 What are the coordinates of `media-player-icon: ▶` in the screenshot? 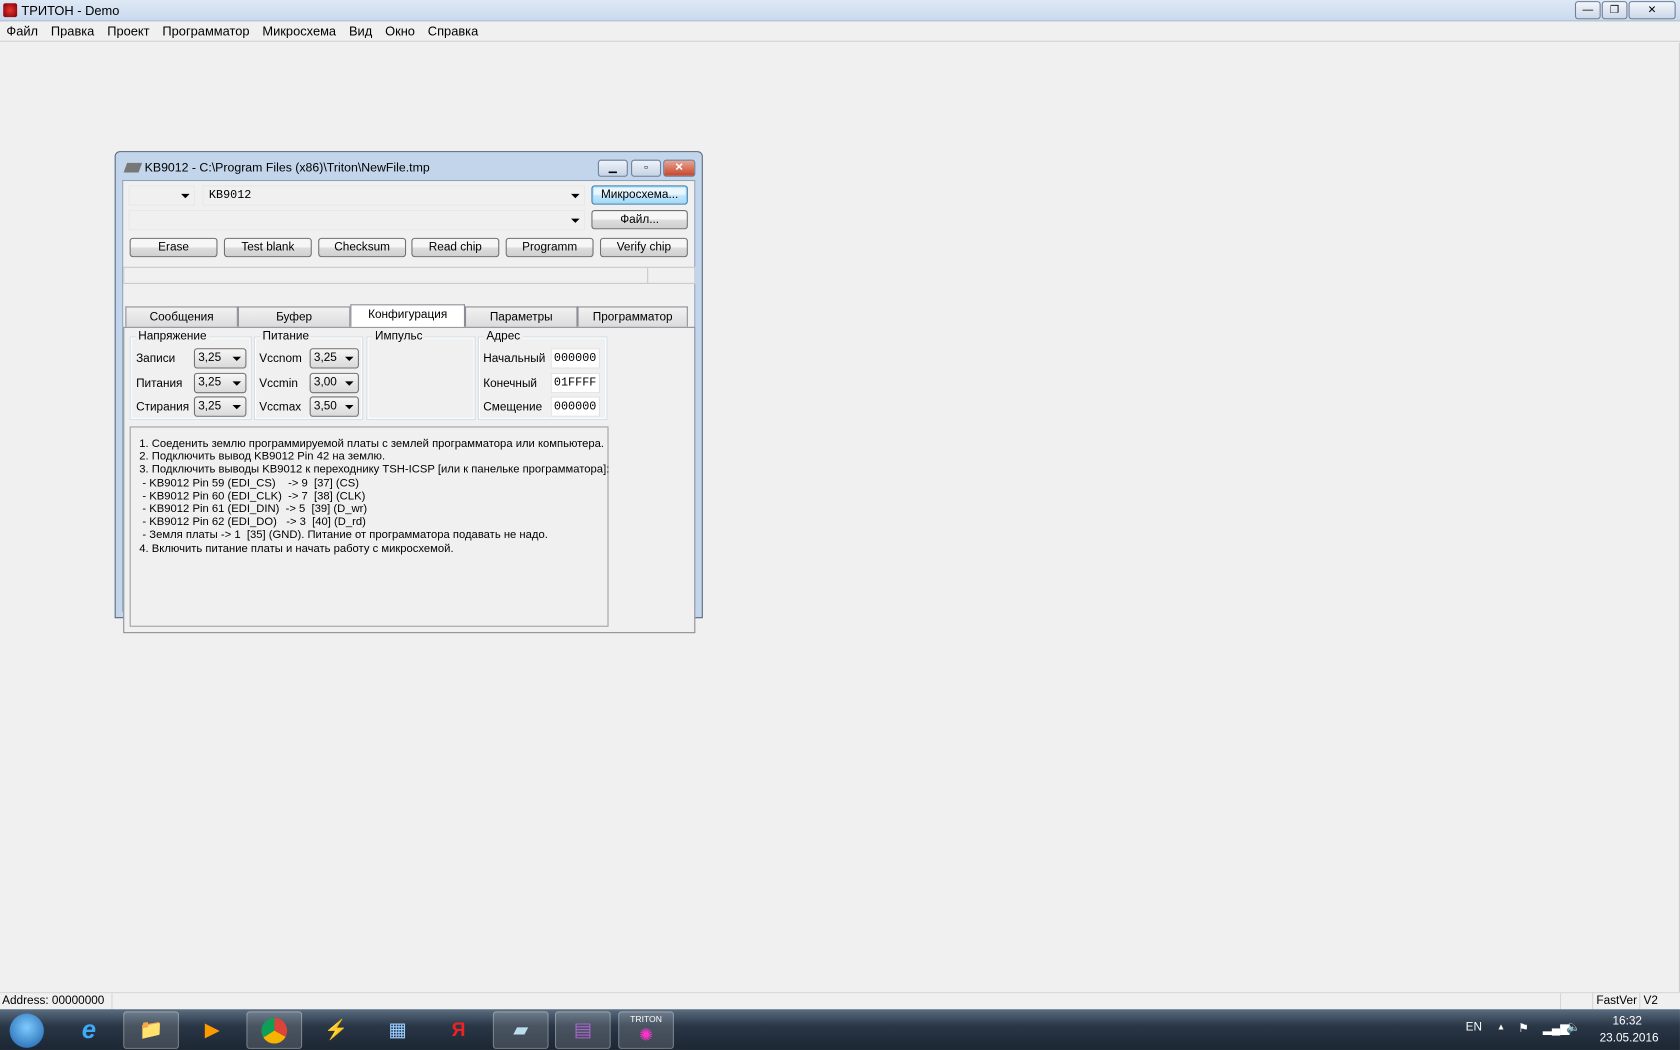 It's located at (212, 1029).